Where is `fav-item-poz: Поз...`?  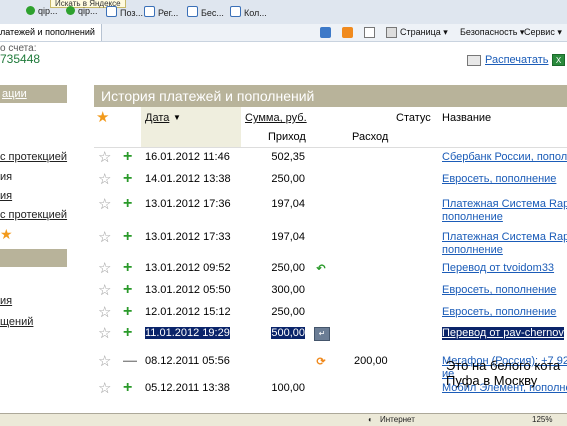
fav-item-poz: Поз... is located at coordinates (124, 13).